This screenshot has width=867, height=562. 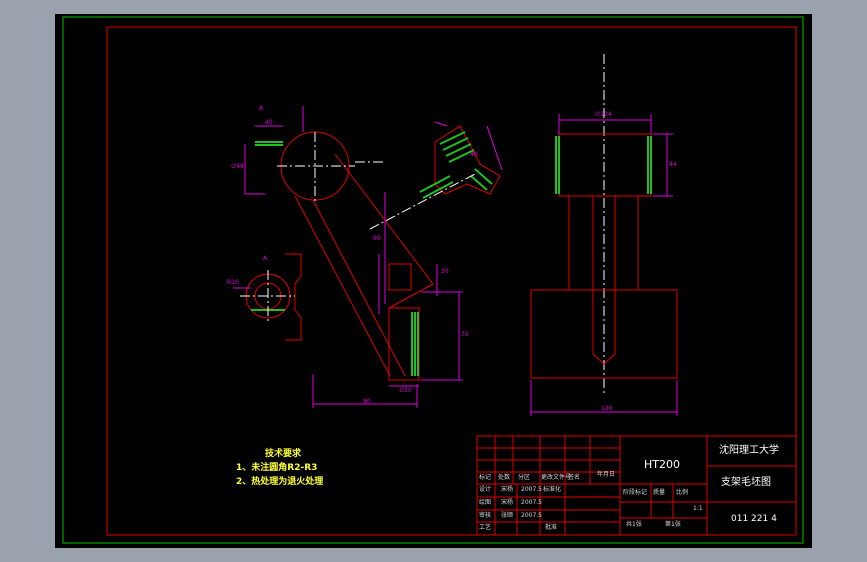 What do you see at coordinates (746, 482) in the screenshot?
I see `drawing-name: 支架毛坯图` at bounding box center [746, 482].